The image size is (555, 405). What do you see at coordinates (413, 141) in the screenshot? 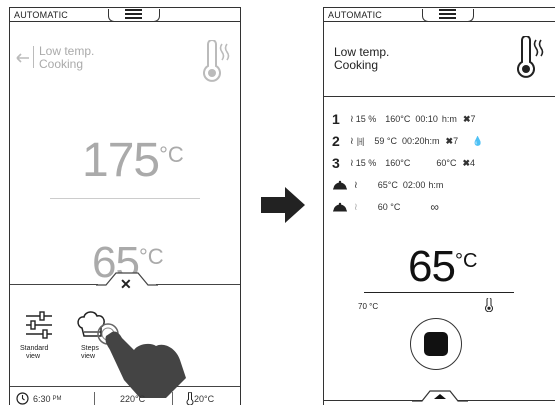
I see `step-time: 00:20` at bounding box center [413, 141].